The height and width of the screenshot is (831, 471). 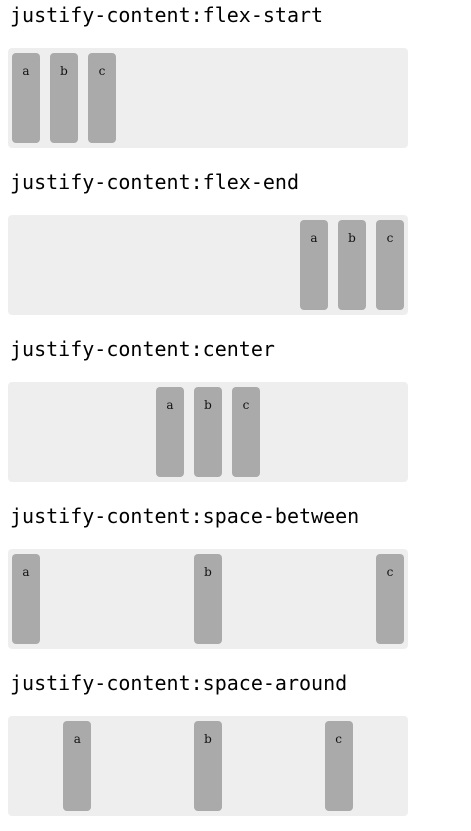 I want to click on demo-title: justify-content:space-around, so click(x=179, y=683).